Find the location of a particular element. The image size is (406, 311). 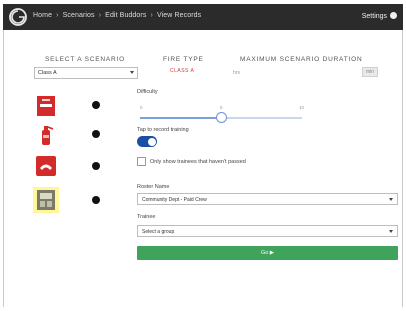

slider-tick-label: 0 is located at coordinates (141, 107).